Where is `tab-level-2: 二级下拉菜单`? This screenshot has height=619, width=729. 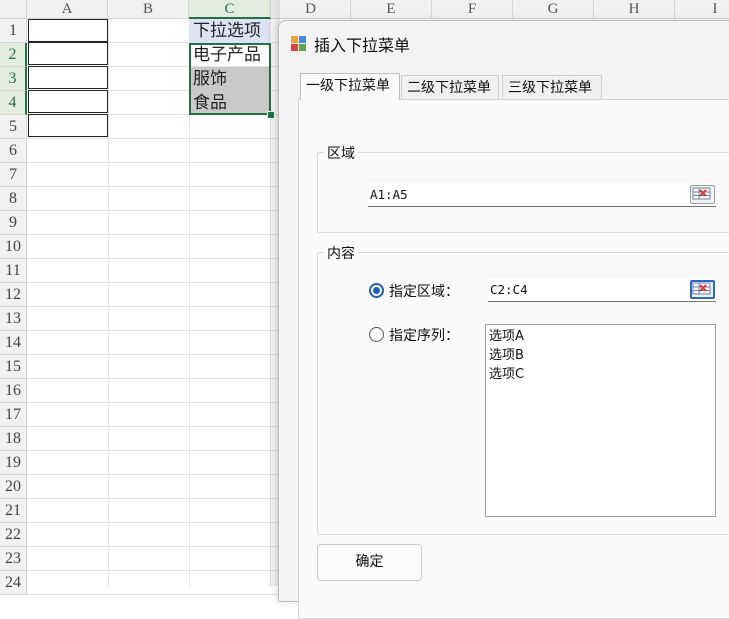
tab-level-2: 二级下拉菜单 is located at coordinates (450, 87).